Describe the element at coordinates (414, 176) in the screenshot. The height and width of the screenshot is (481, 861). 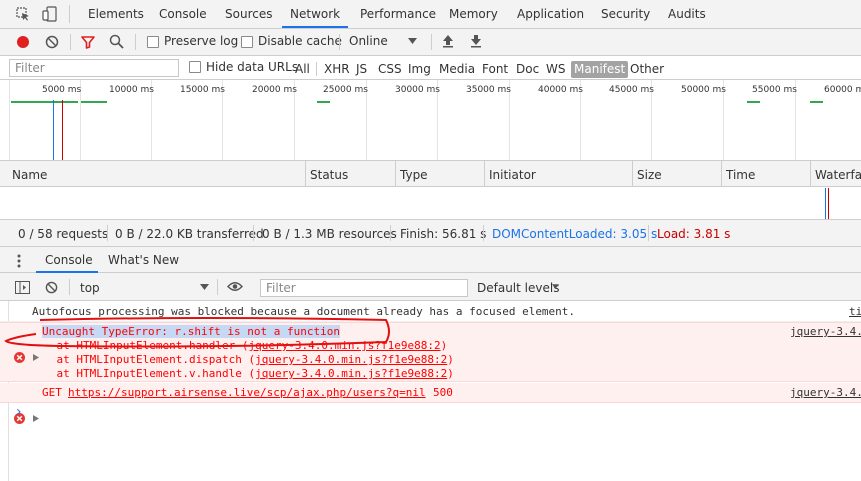
I see `column-header-type: Type` at that location.